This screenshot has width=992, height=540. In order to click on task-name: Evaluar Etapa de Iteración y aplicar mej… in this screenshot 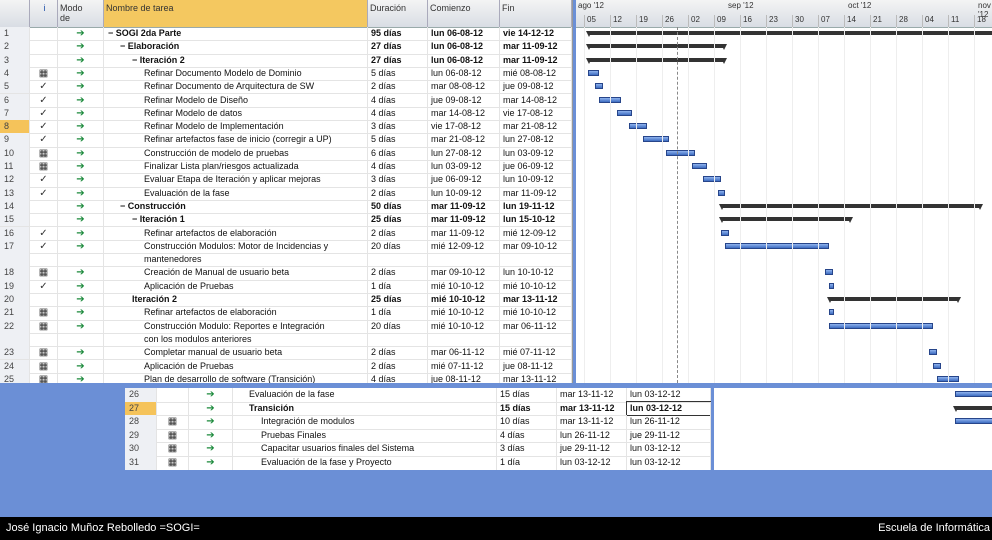, I will do `click(236, 180)`.